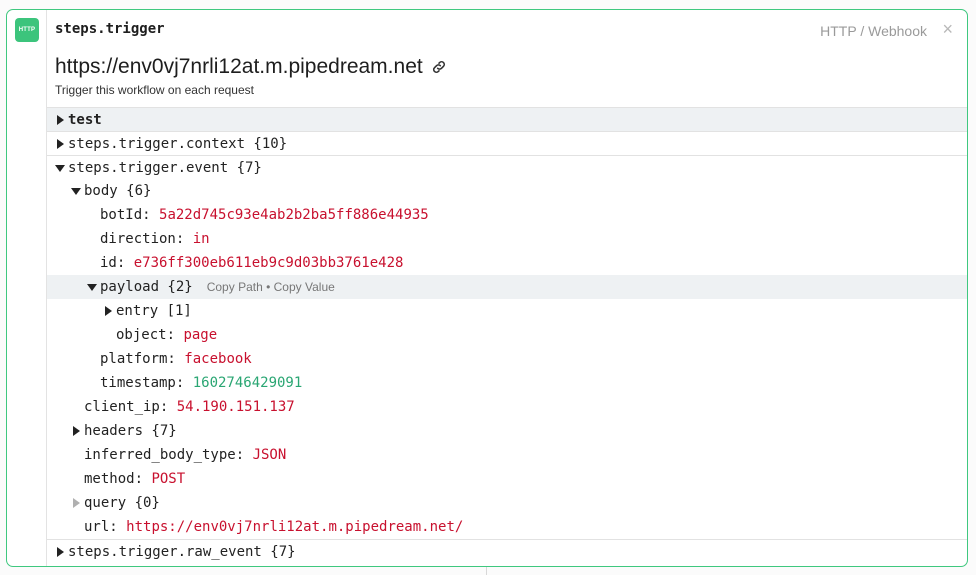 This screenshot has width=976, height=575. Describe the element at coordinates (165, 168) in the screenshot. I see `event-label: steps.trigger.event {7}` at that location.